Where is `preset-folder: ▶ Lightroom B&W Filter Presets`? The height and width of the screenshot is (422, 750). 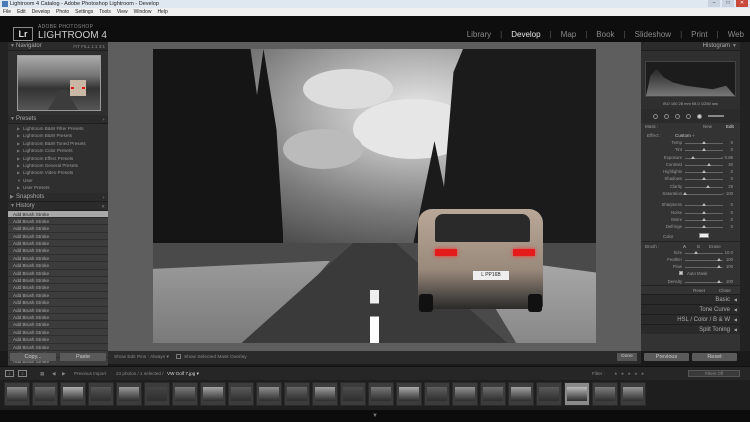
preset-folder: ▶ Lightroom B&W Filter Presets is located at coordinates (58, 128).